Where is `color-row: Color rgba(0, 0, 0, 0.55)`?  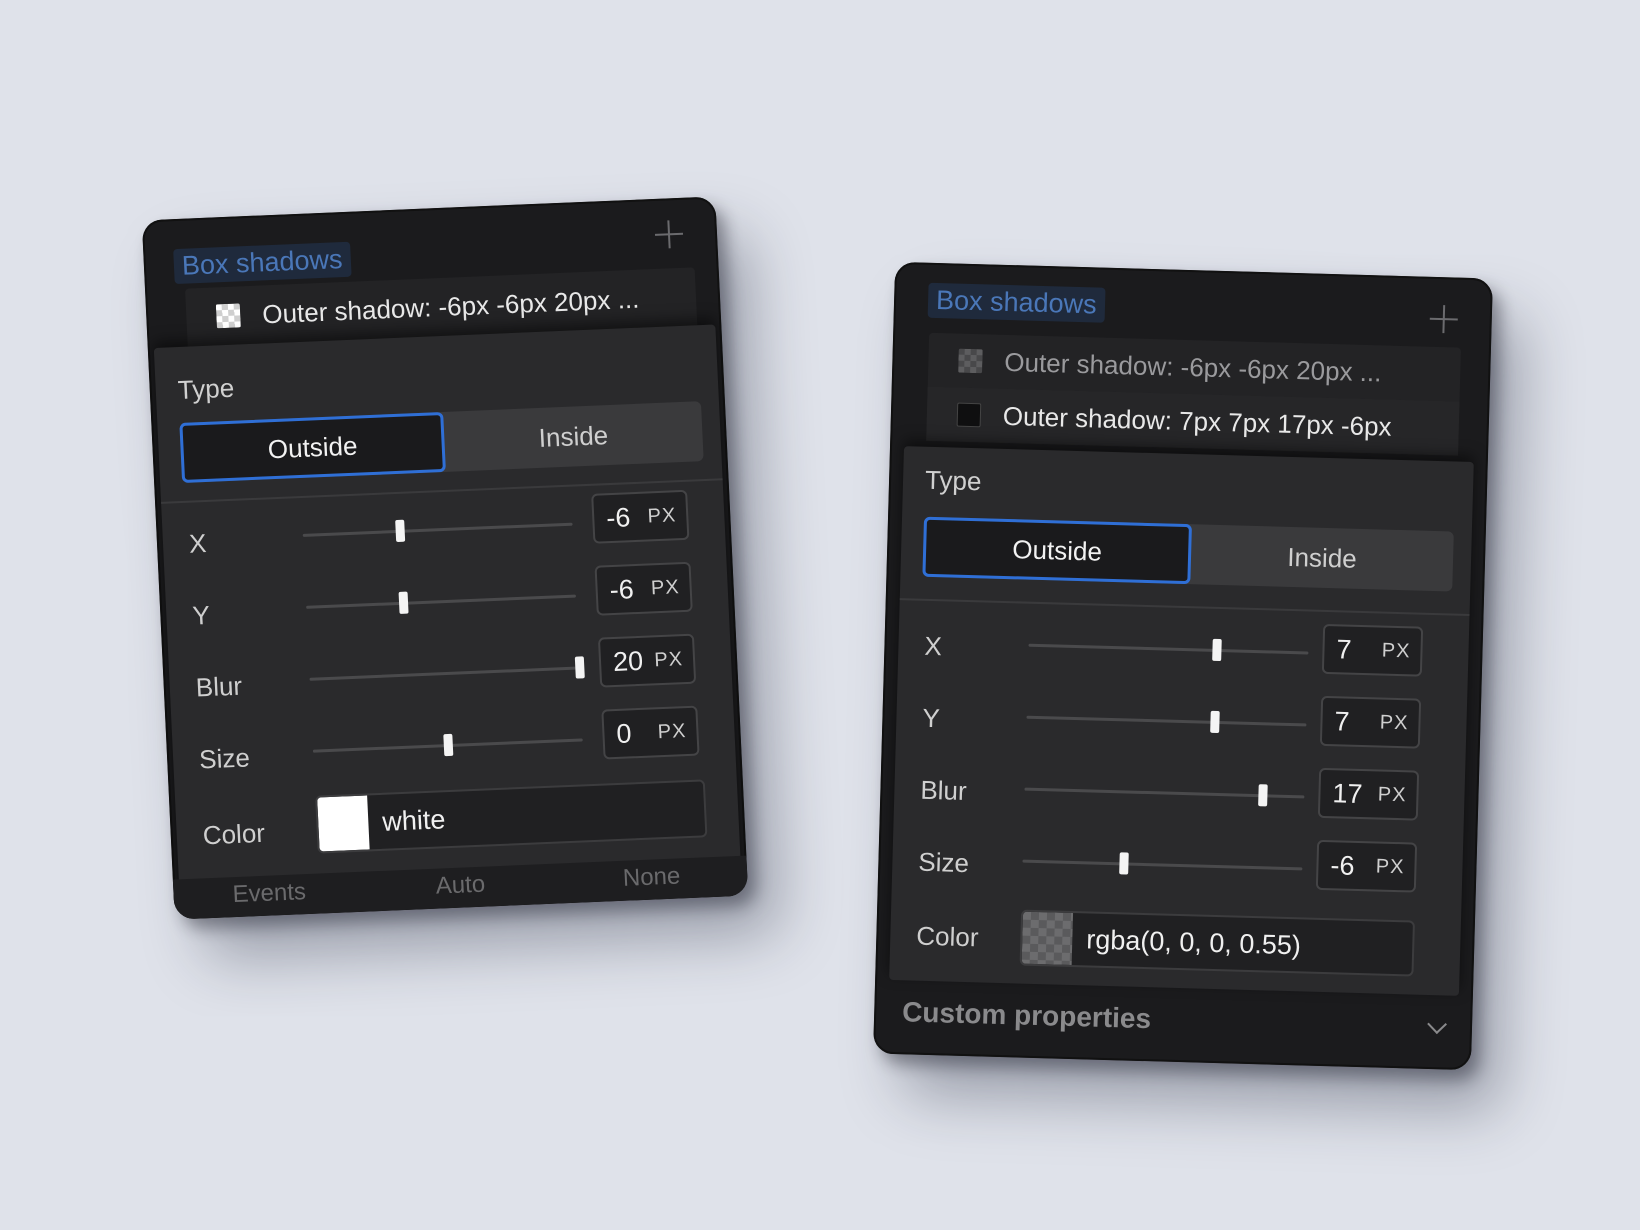
color-row: Color rgba(0, 0, 0, 0.55) is located at coordinates (1175, 940).